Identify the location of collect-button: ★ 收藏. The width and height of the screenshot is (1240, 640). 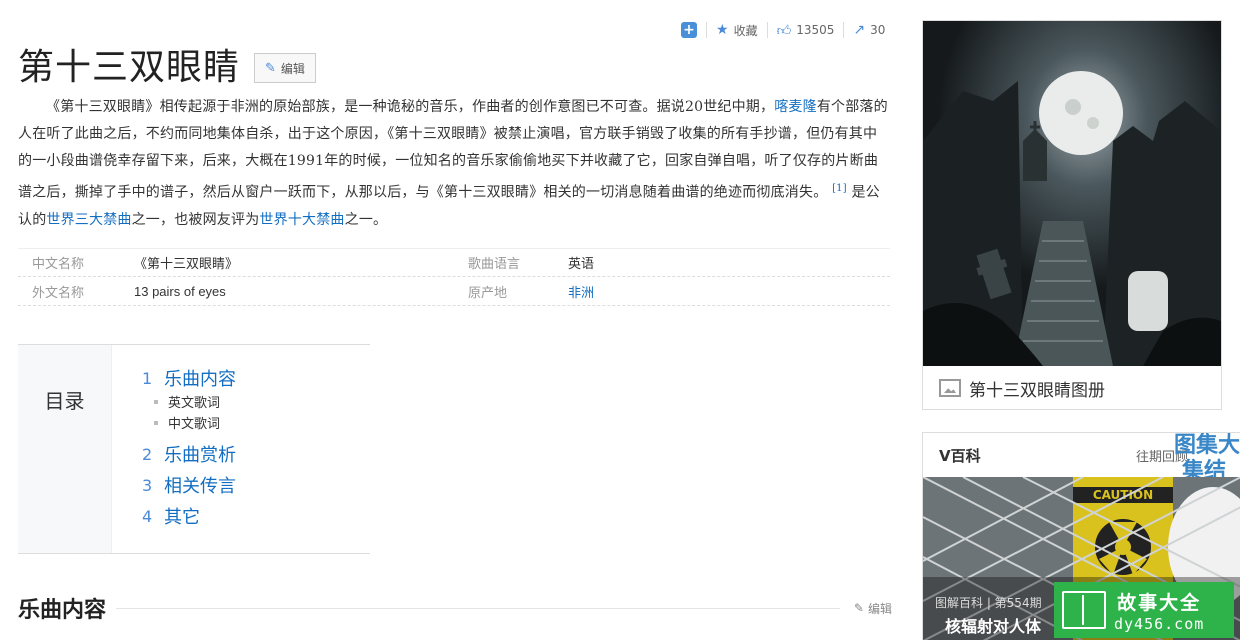
(737, 30).